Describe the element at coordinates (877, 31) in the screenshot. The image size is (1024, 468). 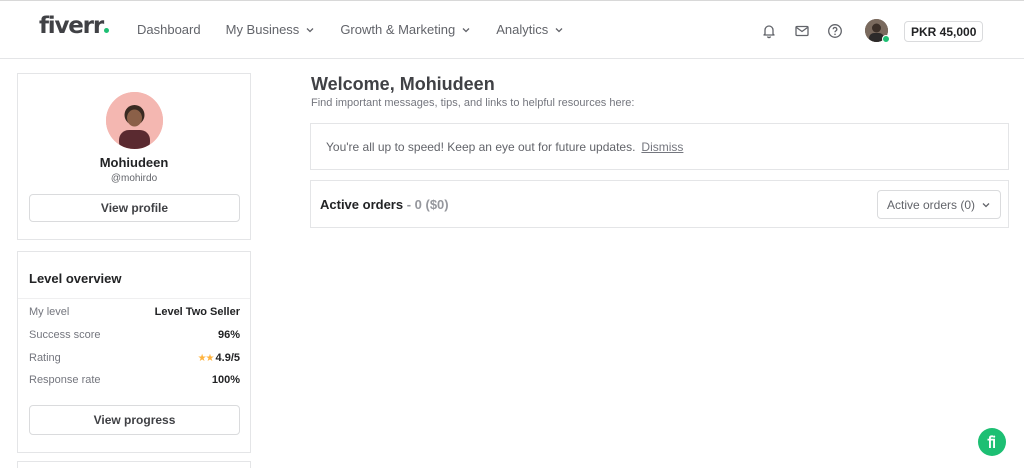
I see `user-avatar` at that location.